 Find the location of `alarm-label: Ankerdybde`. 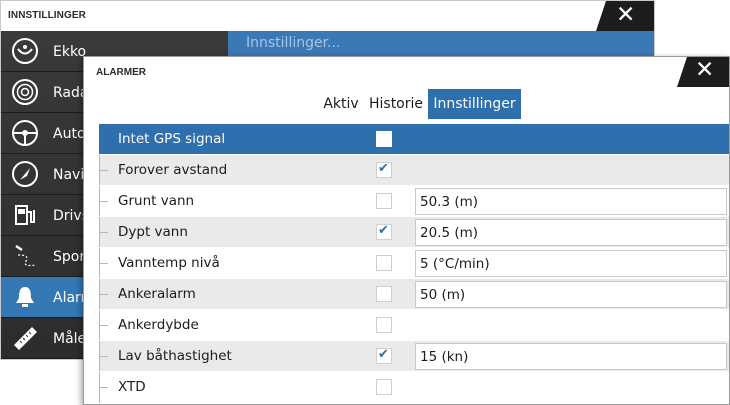

alarm-label: Ankerdybde is located at coordinates (158, 325).